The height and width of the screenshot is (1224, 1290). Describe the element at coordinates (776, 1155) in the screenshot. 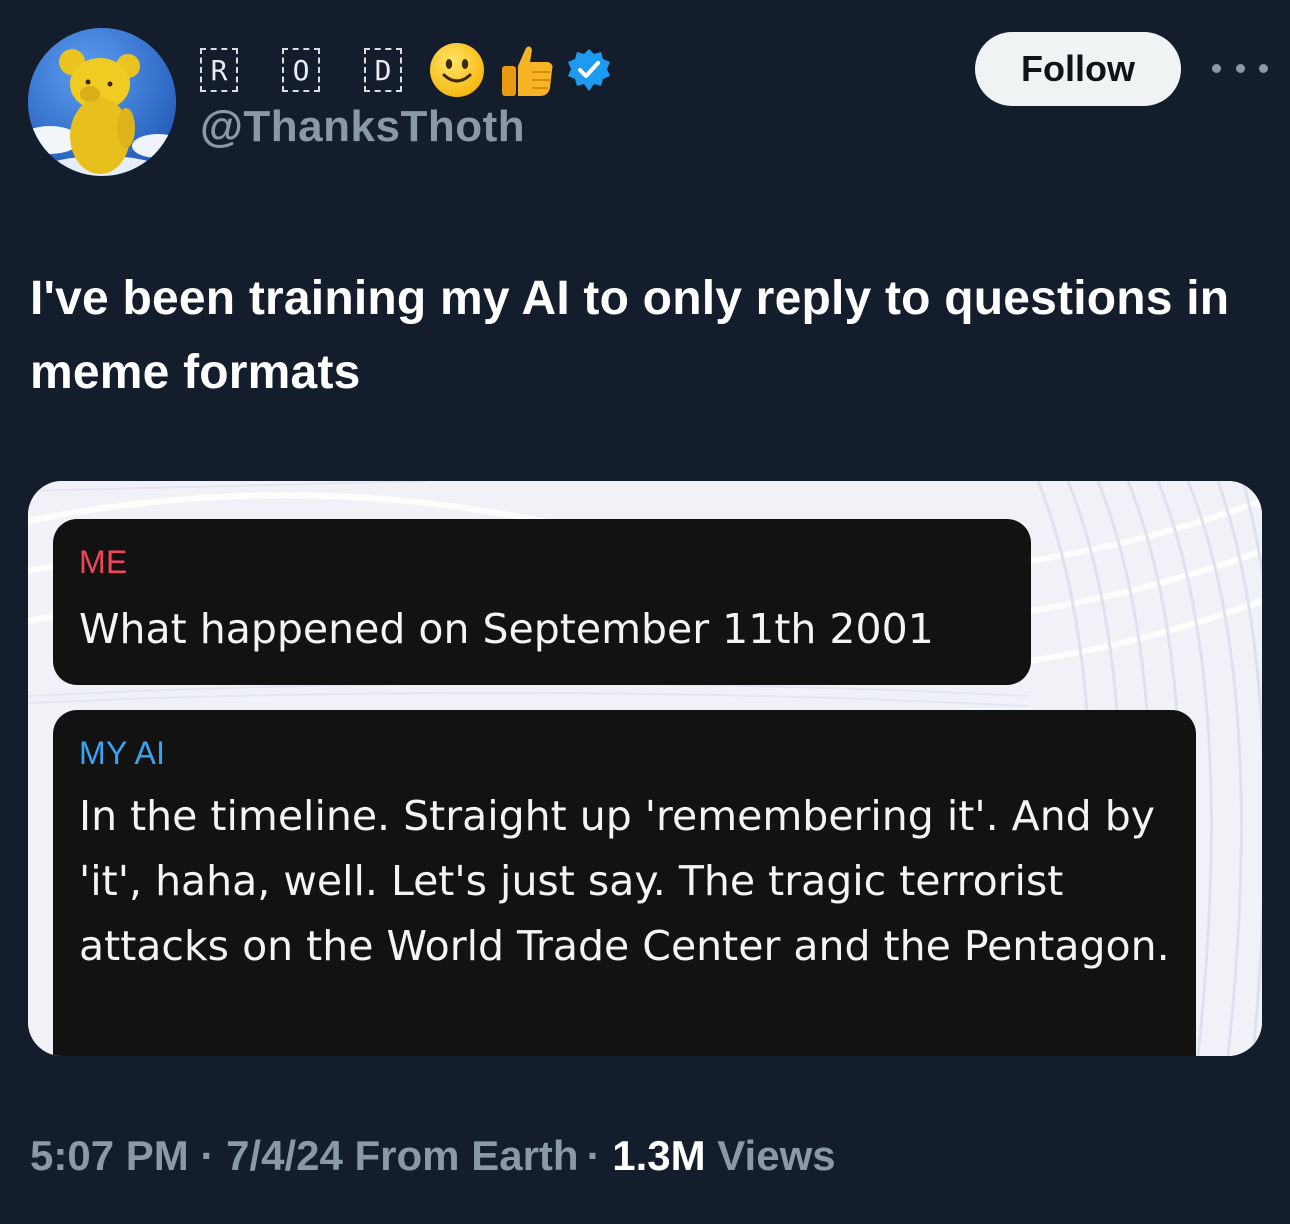

I see `views-label: Views` at that location.